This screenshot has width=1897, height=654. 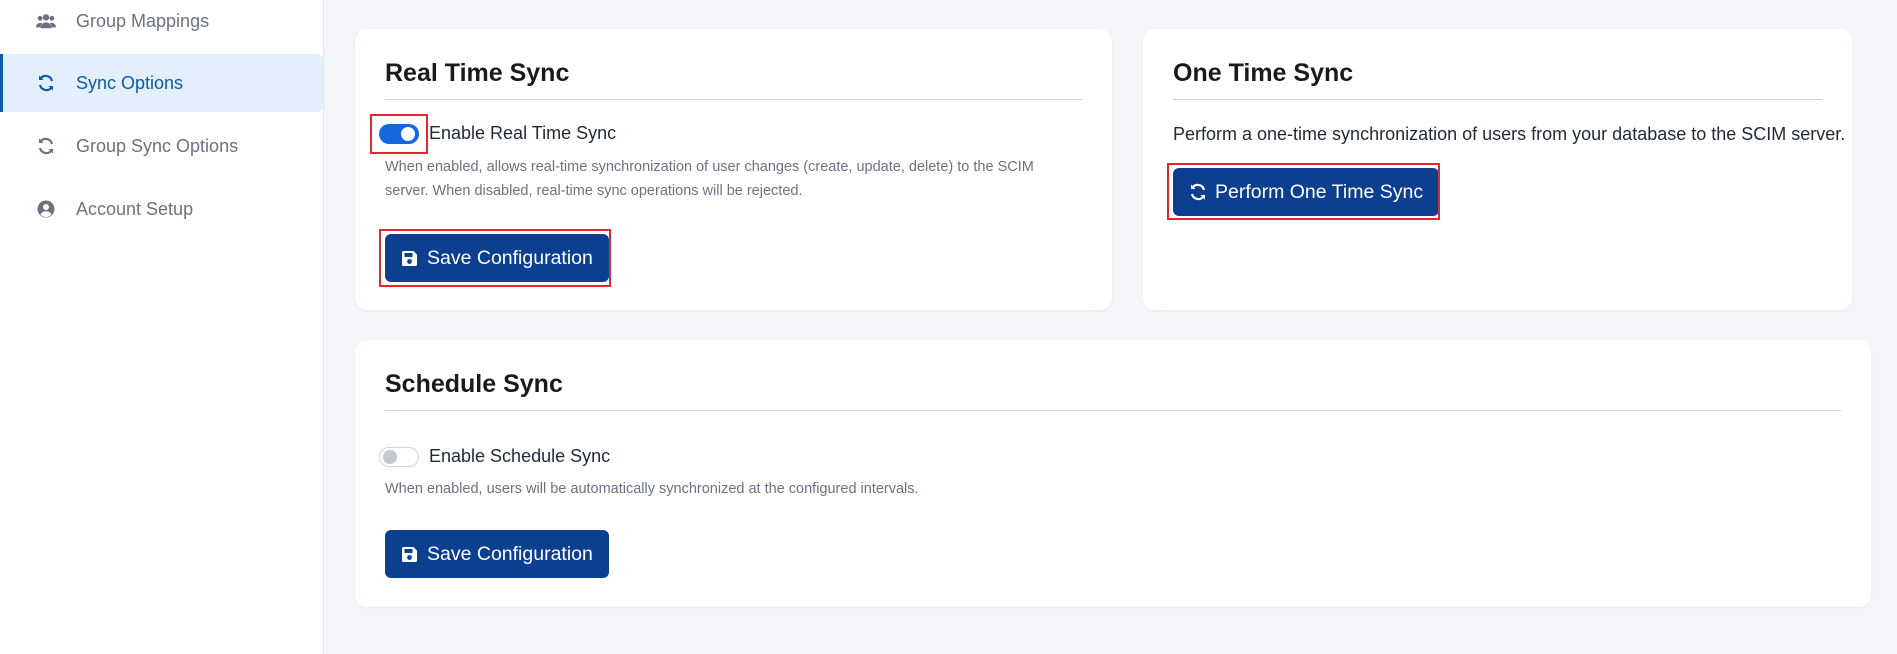 I want to click on schedule-sync-toggle-row: Enable Schedule Sync, so click(x=494, y=456).